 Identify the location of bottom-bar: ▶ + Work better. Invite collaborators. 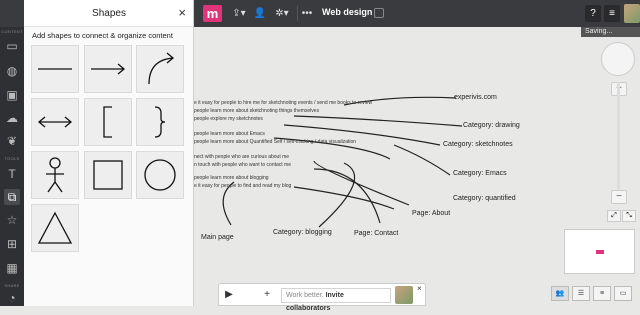
(322, 297).